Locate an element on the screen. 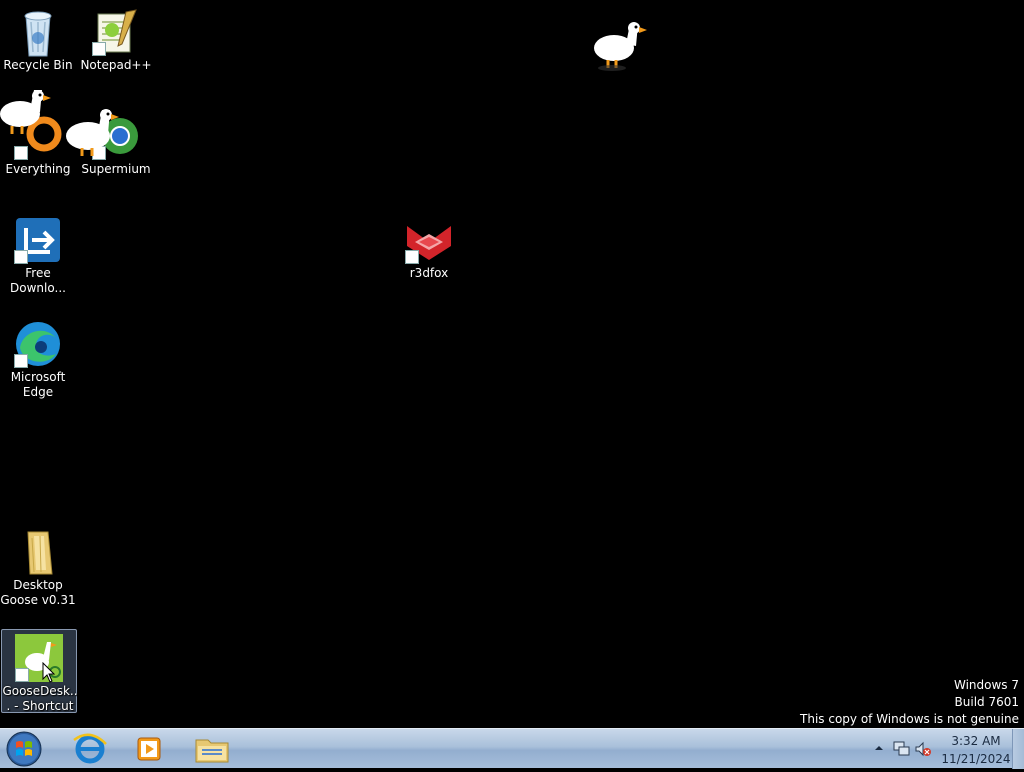  internet-explorer-icon is located at coordinates (90, 748).